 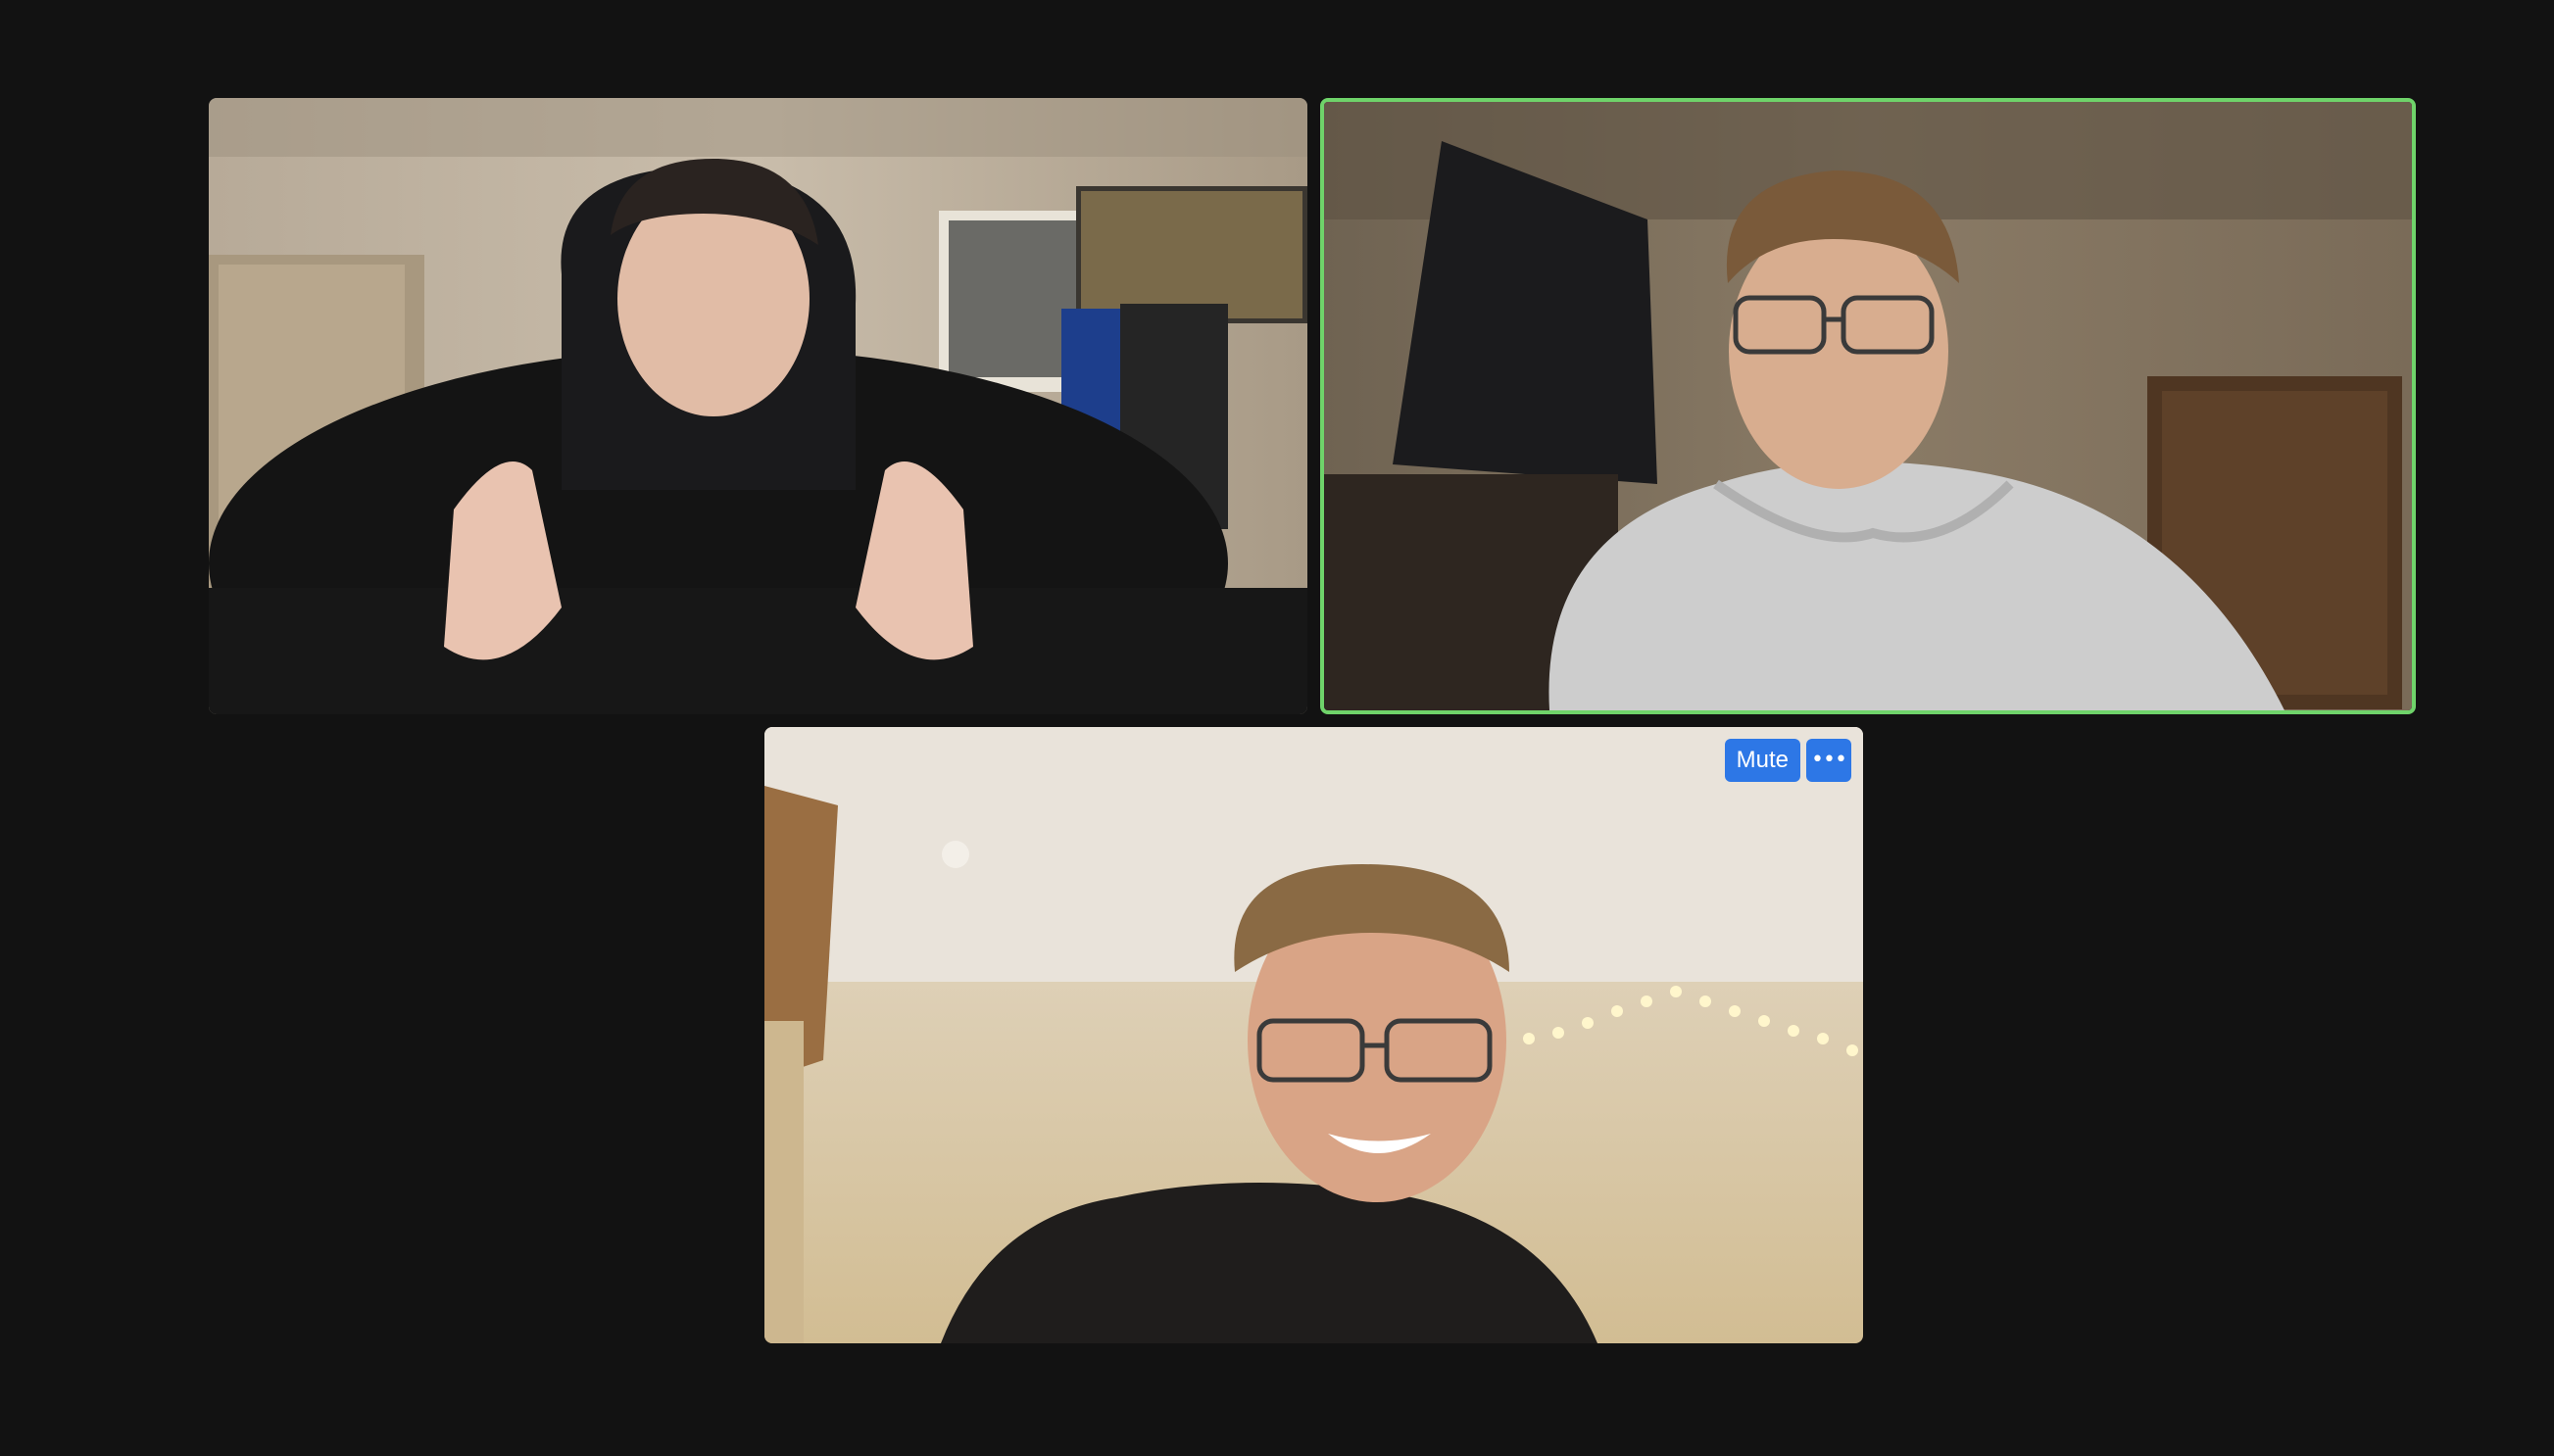 I want to click on mute-participant-button: Mute, so click(x=1762, y=760).